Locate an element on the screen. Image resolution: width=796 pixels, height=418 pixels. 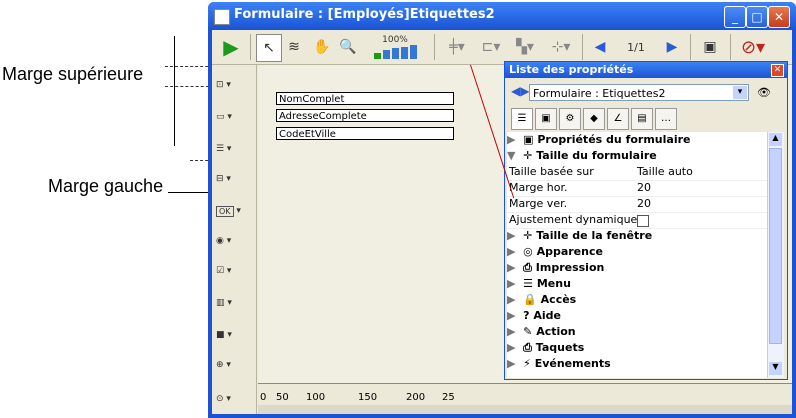
zoom-icon: 🔍 is located at coordinates (348, 47).